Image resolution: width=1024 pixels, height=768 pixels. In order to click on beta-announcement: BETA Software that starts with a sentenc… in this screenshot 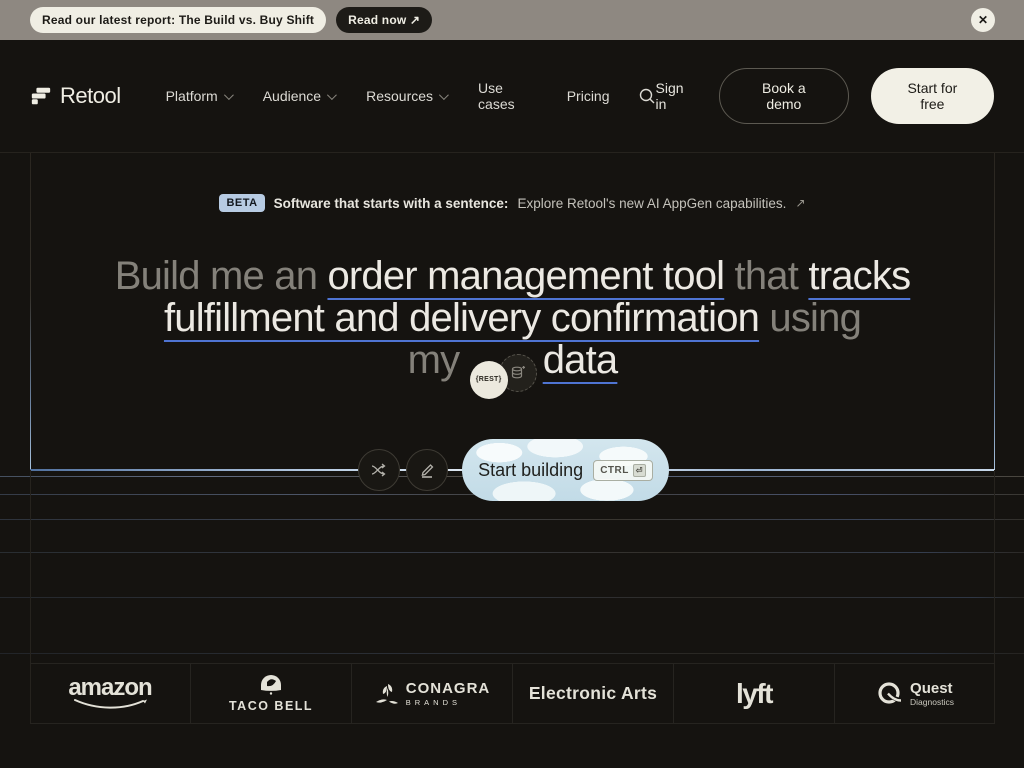, I will do `click(512, 203)`.